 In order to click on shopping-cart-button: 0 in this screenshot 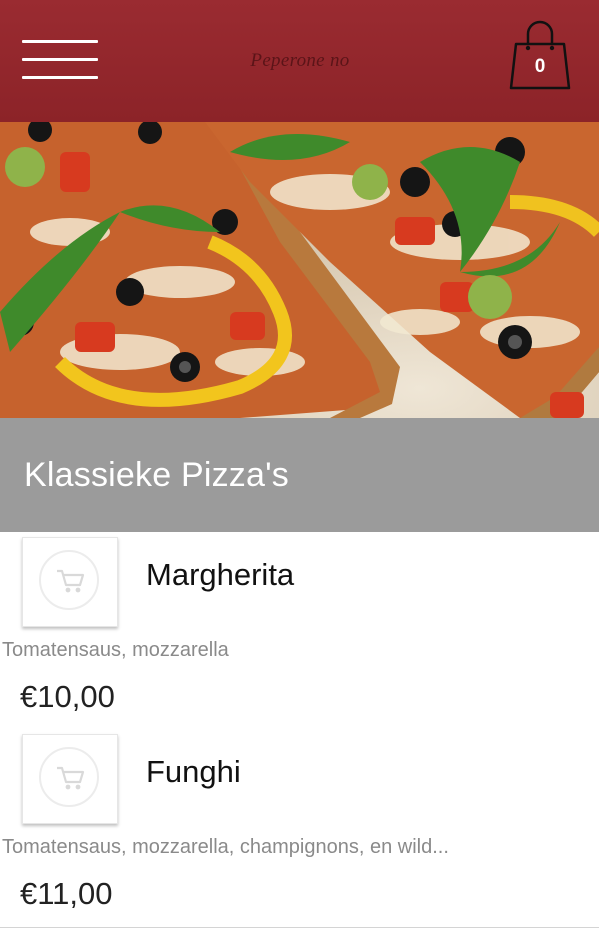, I will do `click(540, 56)`.